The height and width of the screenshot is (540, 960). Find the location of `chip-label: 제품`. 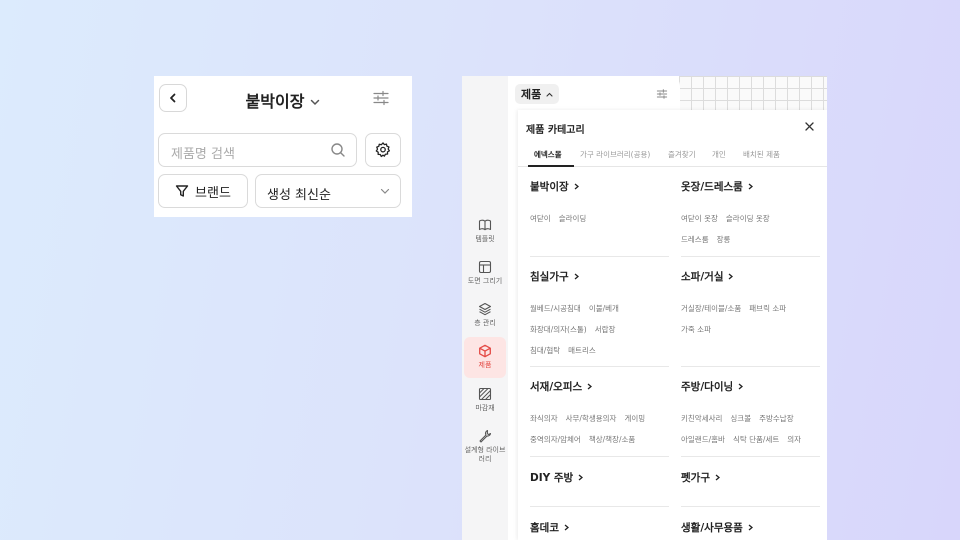

chip-label: 제품 is located at coordinates (531, 94).